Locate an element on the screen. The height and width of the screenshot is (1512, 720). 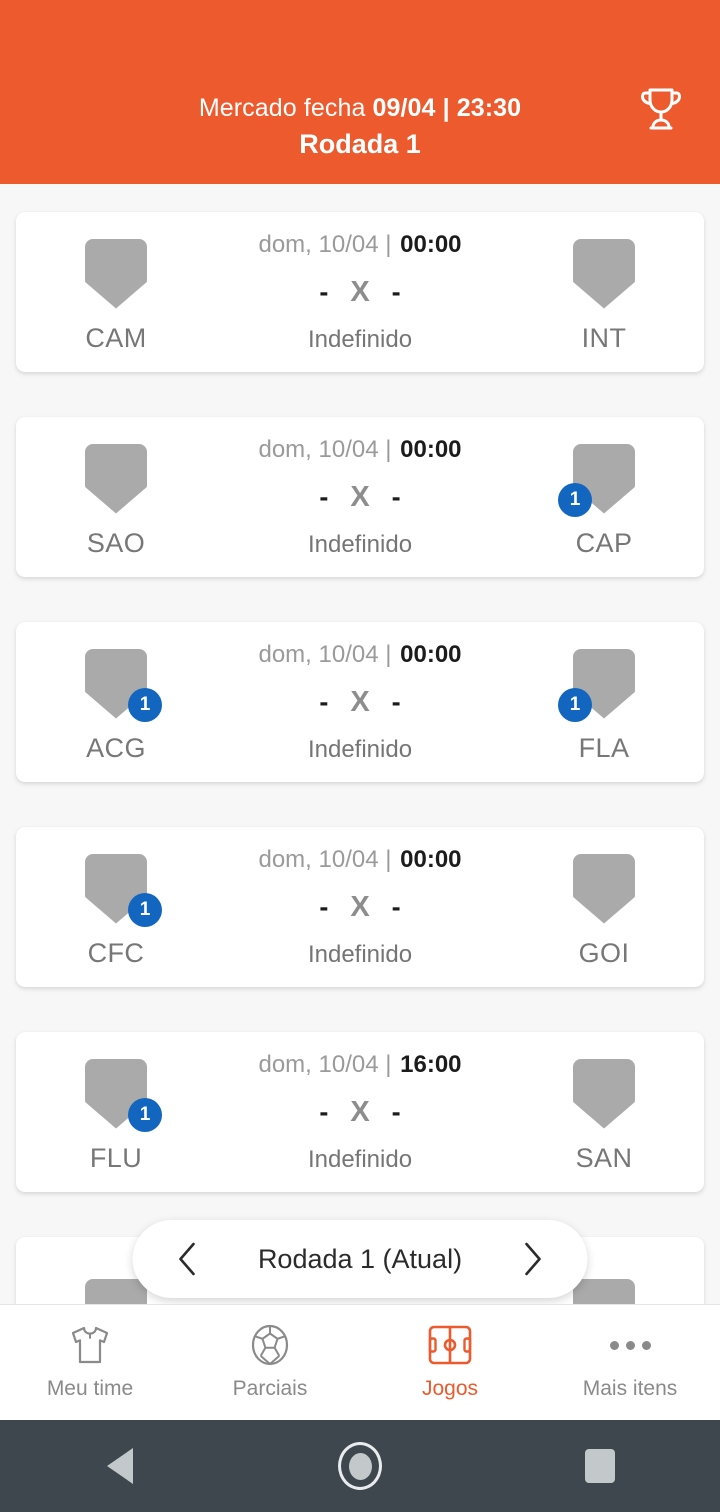
recents-square-icon is located at coordinates (600, 1466).